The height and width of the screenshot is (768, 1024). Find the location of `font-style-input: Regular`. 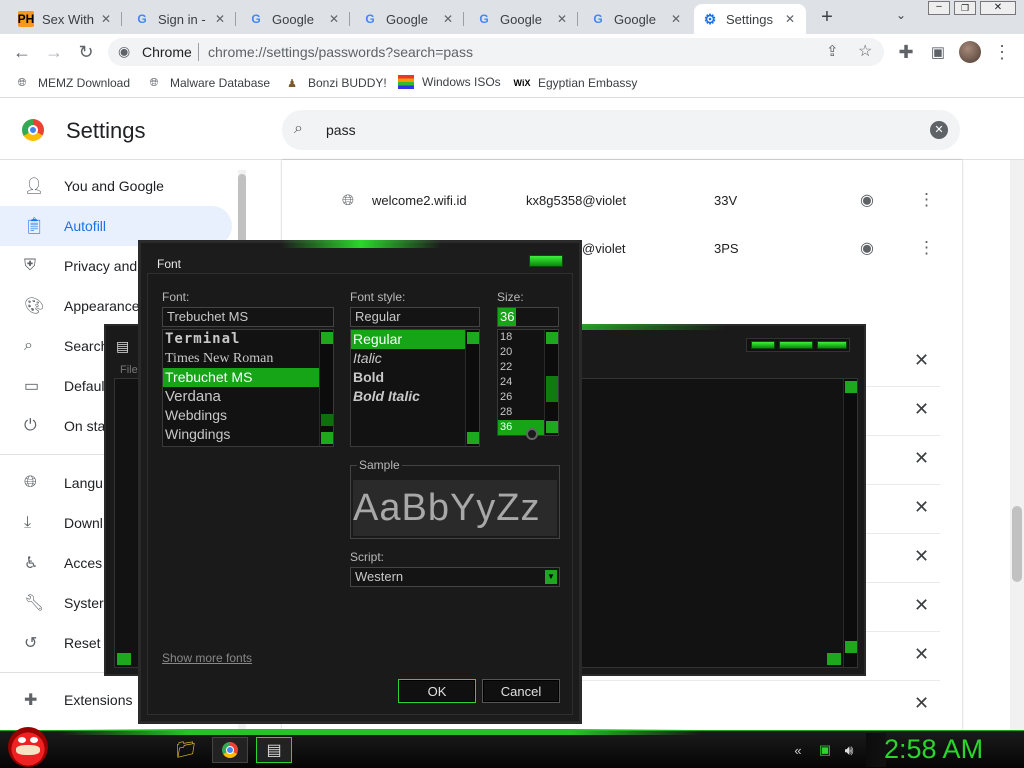

font-style-input: Regular is located at coordinates (415, 317).